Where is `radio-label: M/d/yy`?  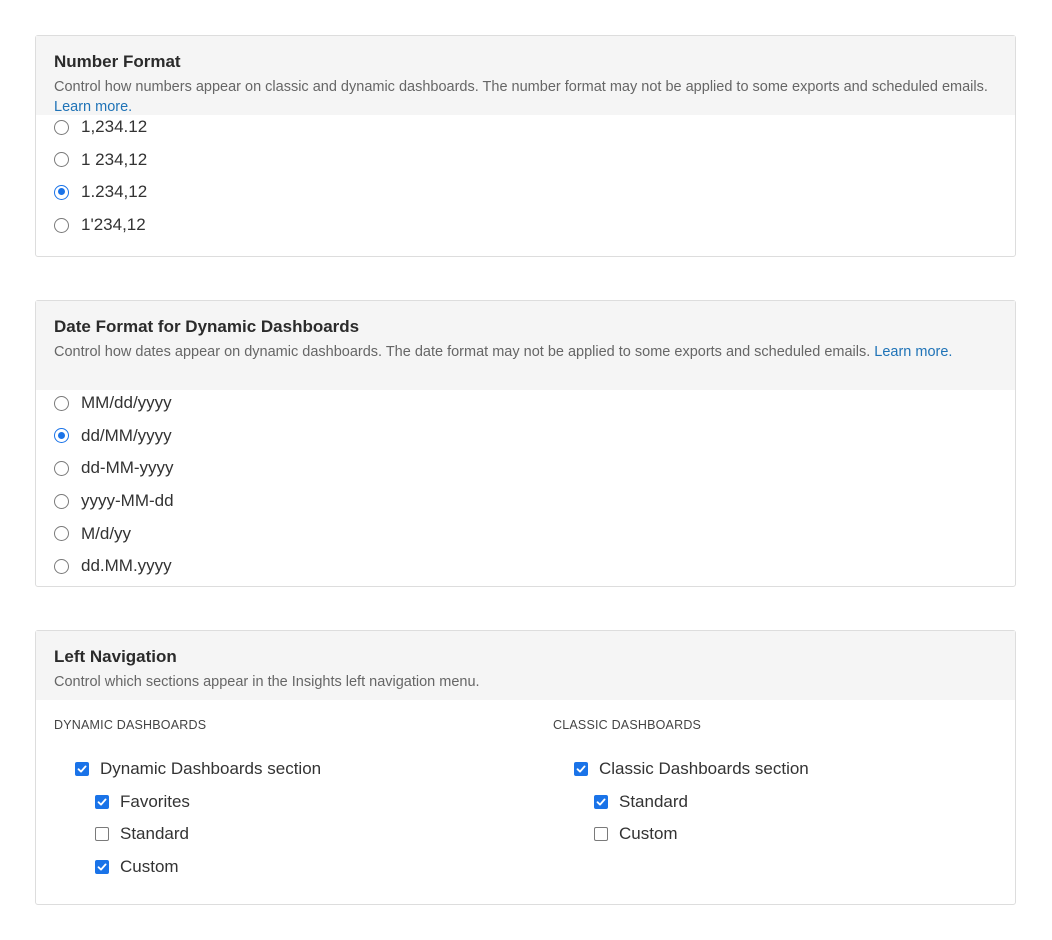
radio-label: M/d/yy is located at coordinates (106, 533).